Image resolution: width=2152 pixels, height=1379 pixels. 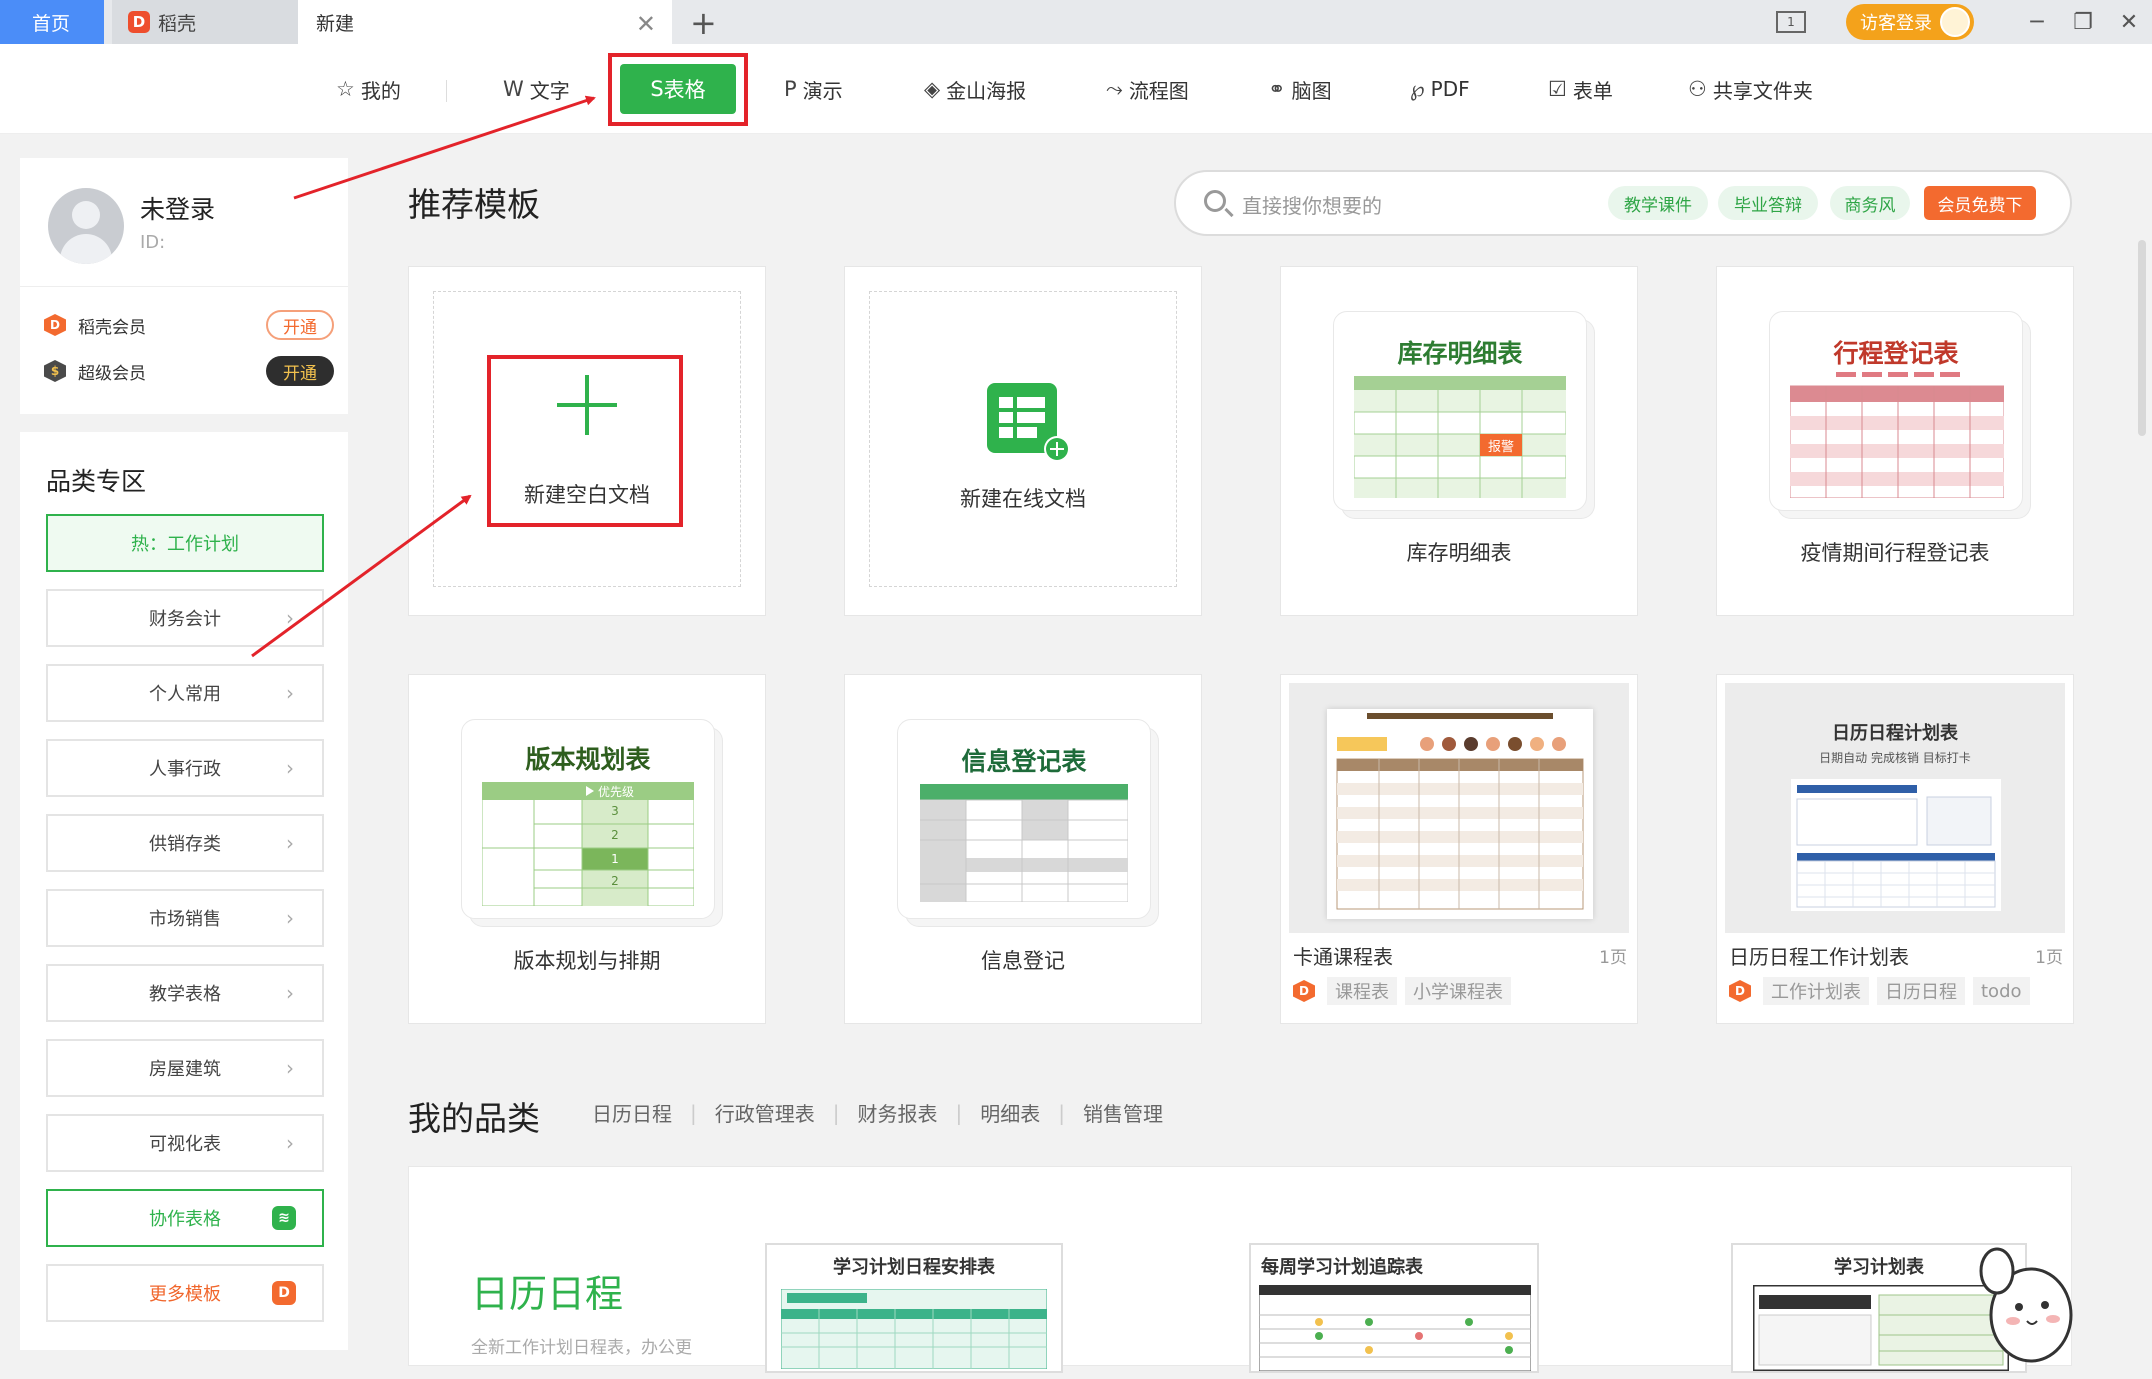 I want to click on tab-home: 首页, so click(x=52, y=22).